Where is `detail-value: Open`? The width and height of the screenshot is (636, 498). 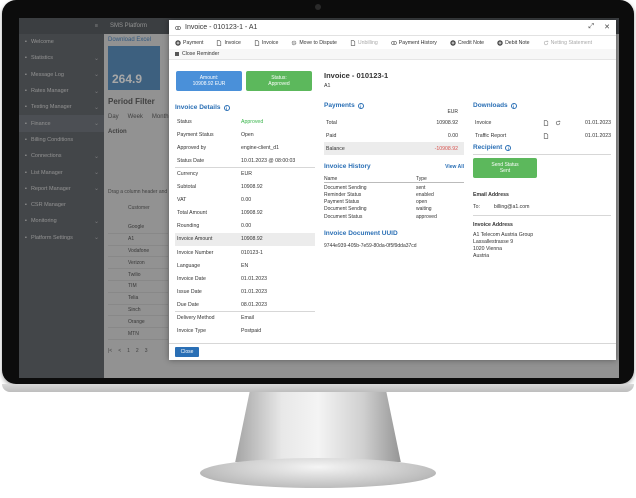 detail-value: Open is located at coordinates (247, 134).